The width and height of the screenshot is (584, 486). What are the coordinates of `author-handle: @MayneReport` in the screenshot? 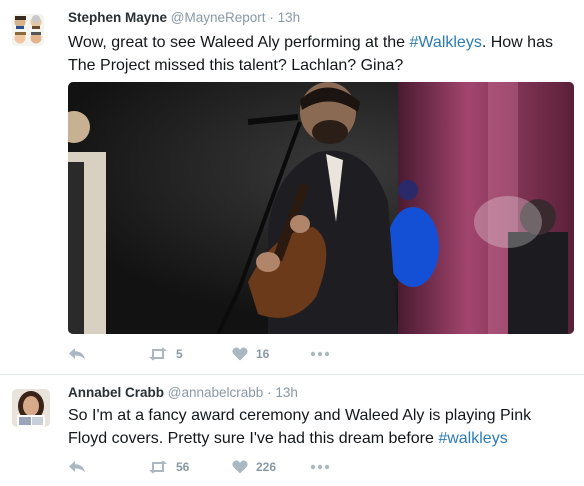 It's located at (218, 17).